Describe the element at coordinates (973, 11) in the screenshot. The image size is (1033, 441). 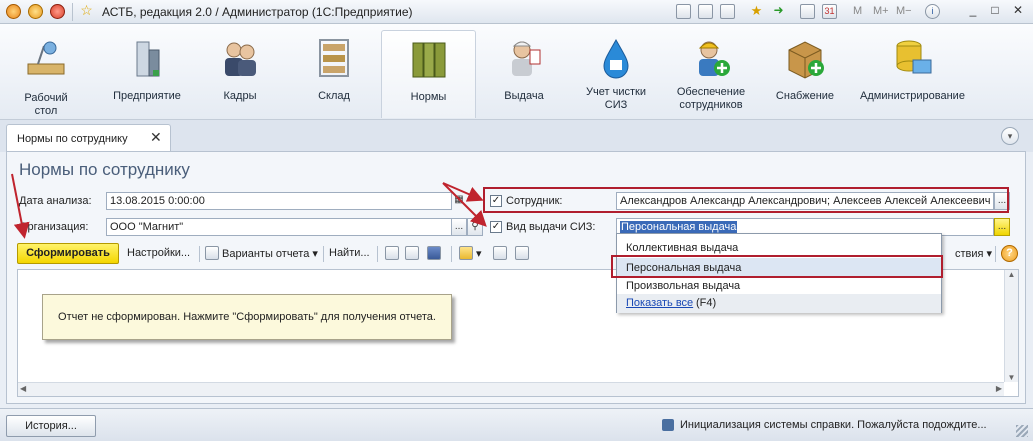
I see `minimize-icon: _` at that location.